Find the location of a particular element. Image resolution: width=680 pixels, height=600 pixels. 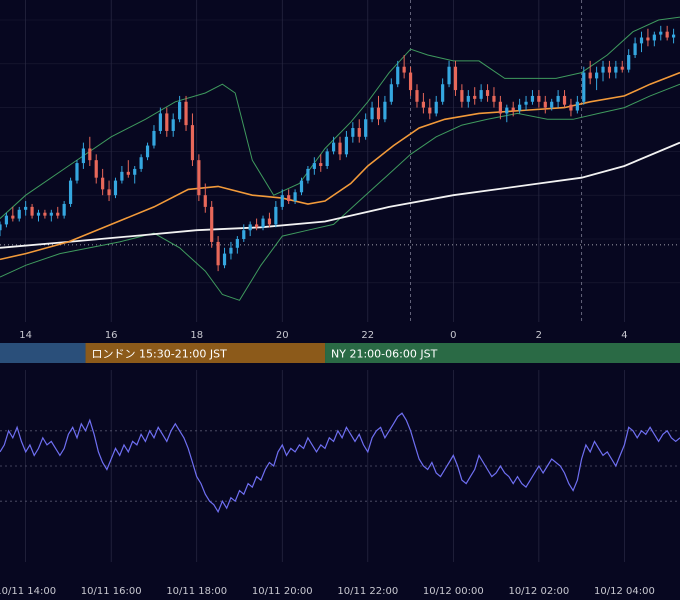

time-axis-tick-label: 10/11 22:00 is located at coordinates (367, 591).